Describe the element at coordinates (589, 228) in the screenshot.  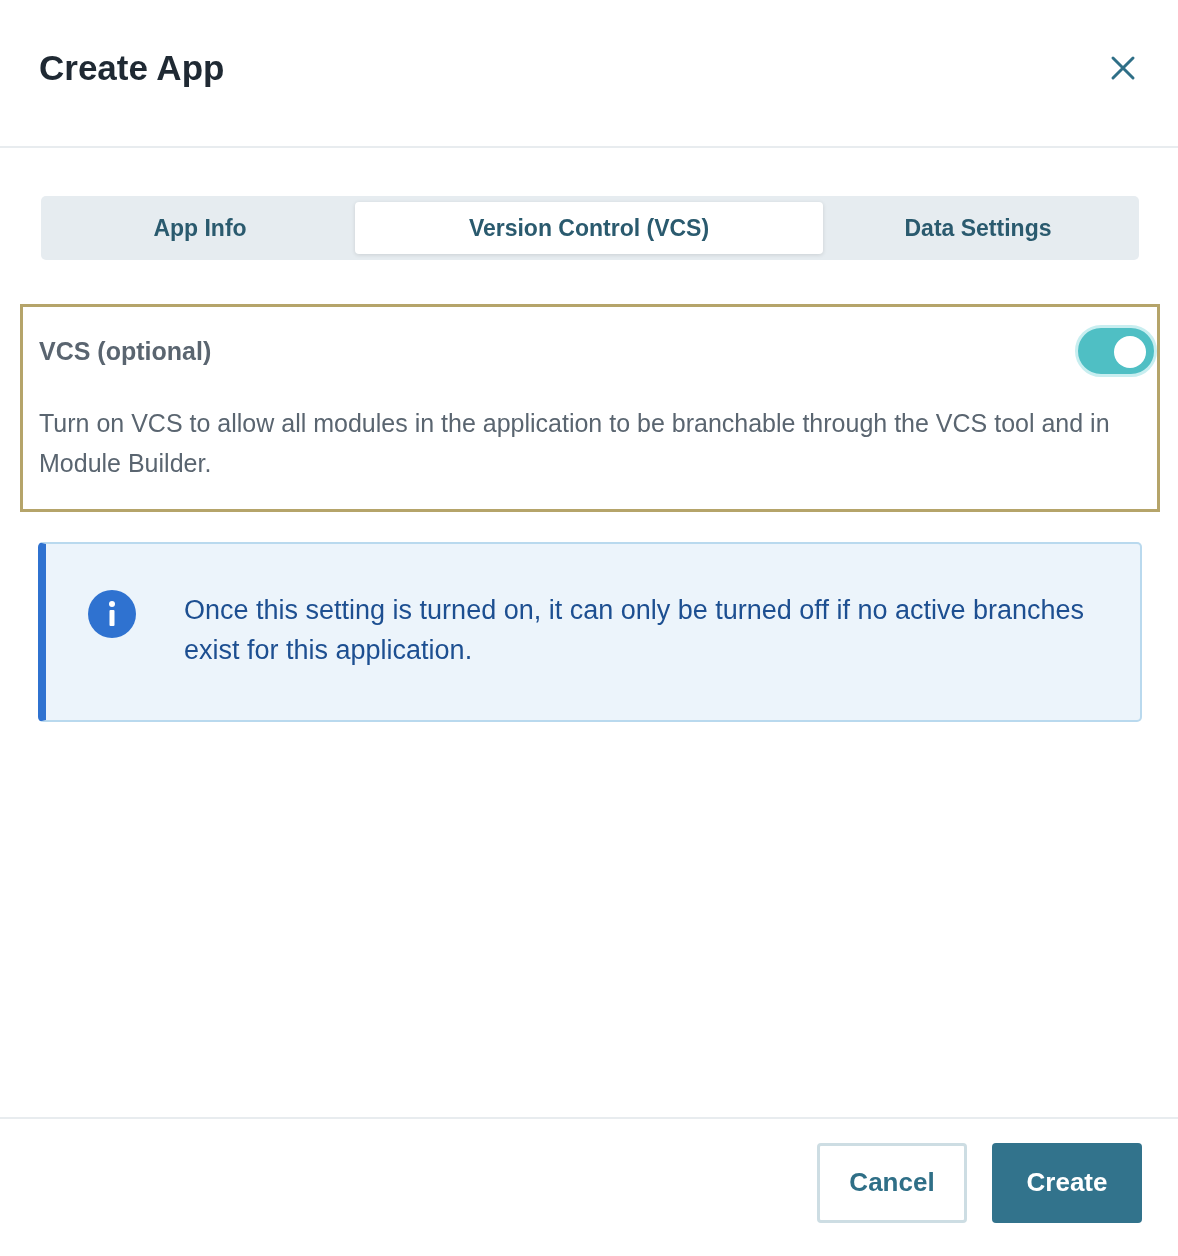
I see `tab: Version Control (VCS)` at that location.